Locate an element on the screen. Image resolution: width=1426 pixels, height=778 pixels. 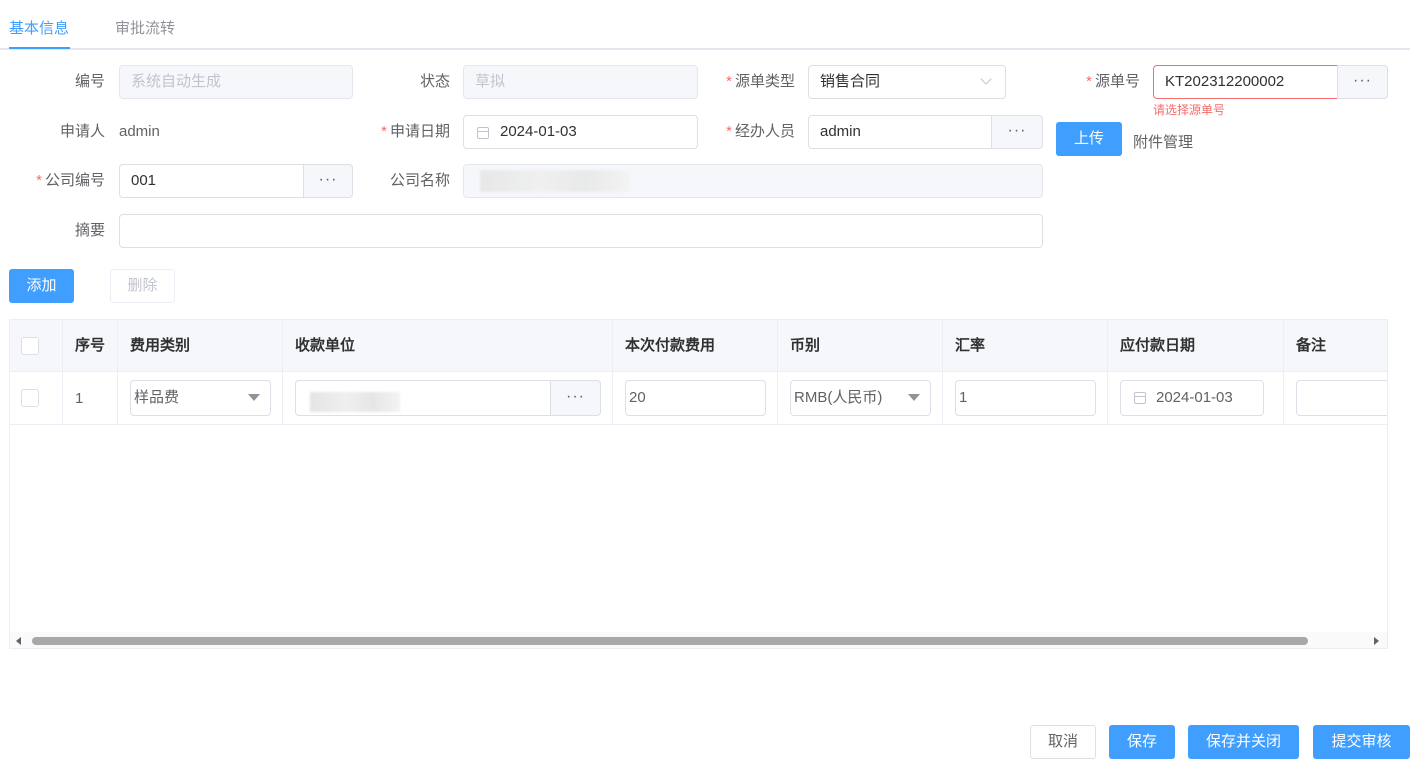
due-date-value: 2024-01-03 is located at coordinates (1194, 397).